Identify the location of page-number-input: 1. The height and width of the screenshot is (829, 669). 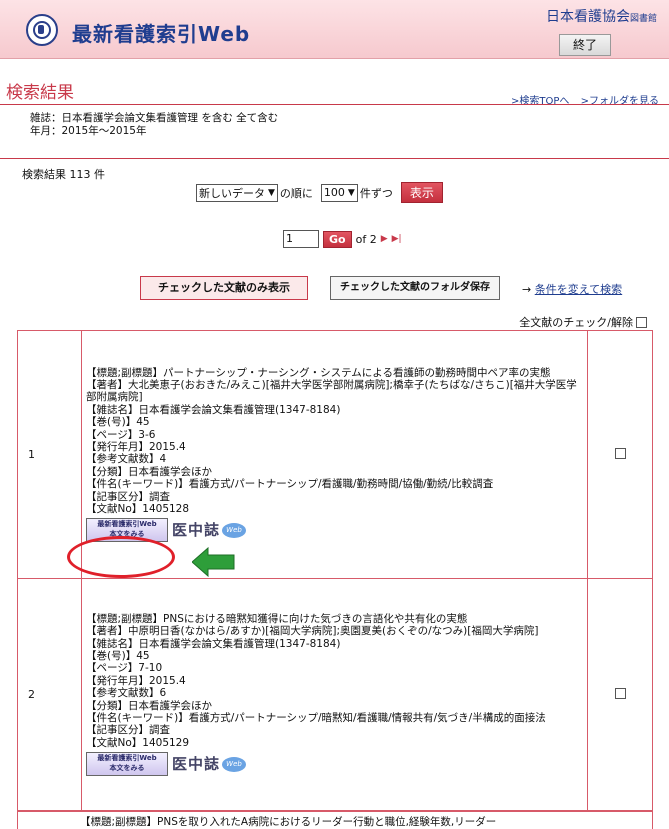
(301, 239).